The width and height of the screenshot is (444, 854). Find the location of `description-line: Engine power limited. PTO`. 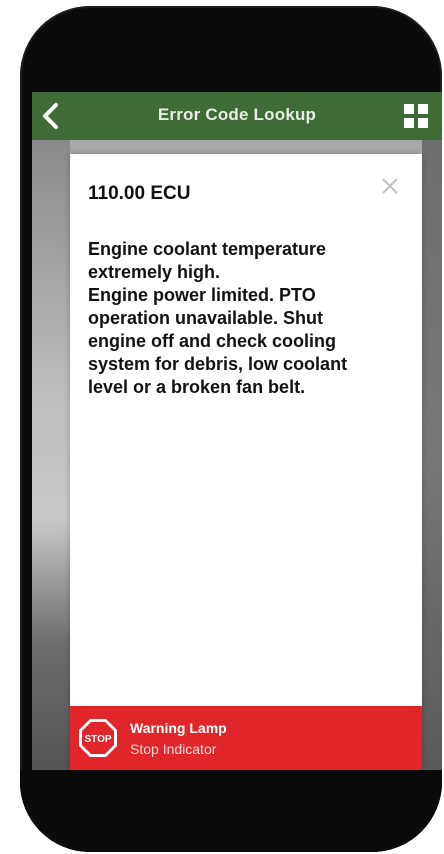

description-line: Engine power limited. PTO is located at coordinates (202, 295).